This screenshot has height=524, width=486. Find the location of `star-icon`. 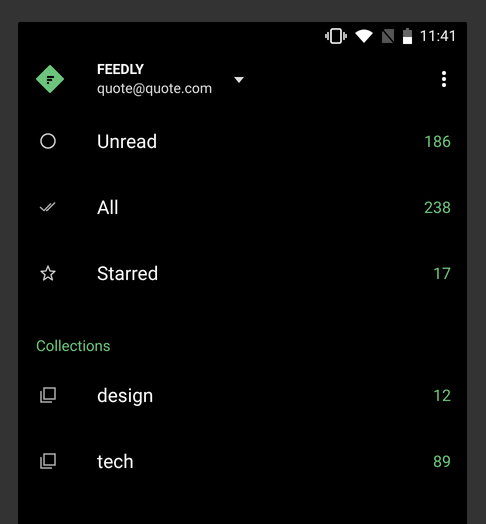

star-icon is located at coordinates (48, 273).